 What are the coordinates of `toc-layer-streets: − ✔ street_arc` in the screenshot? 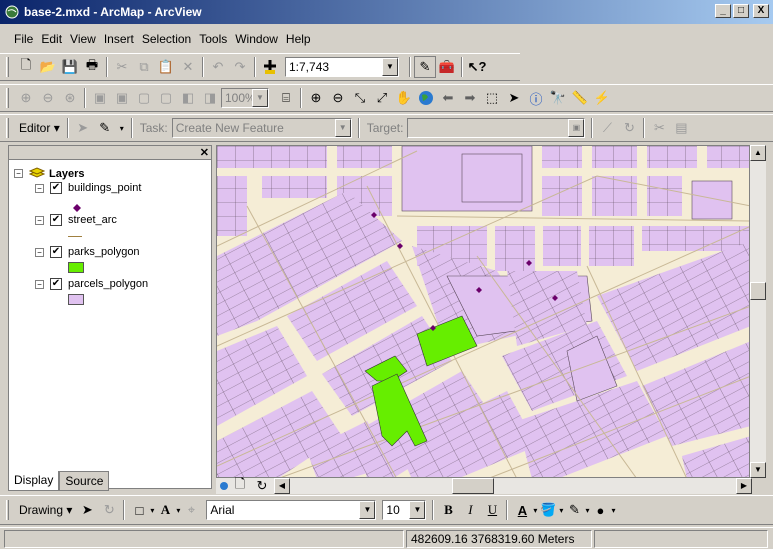 It's located at (76, 220).